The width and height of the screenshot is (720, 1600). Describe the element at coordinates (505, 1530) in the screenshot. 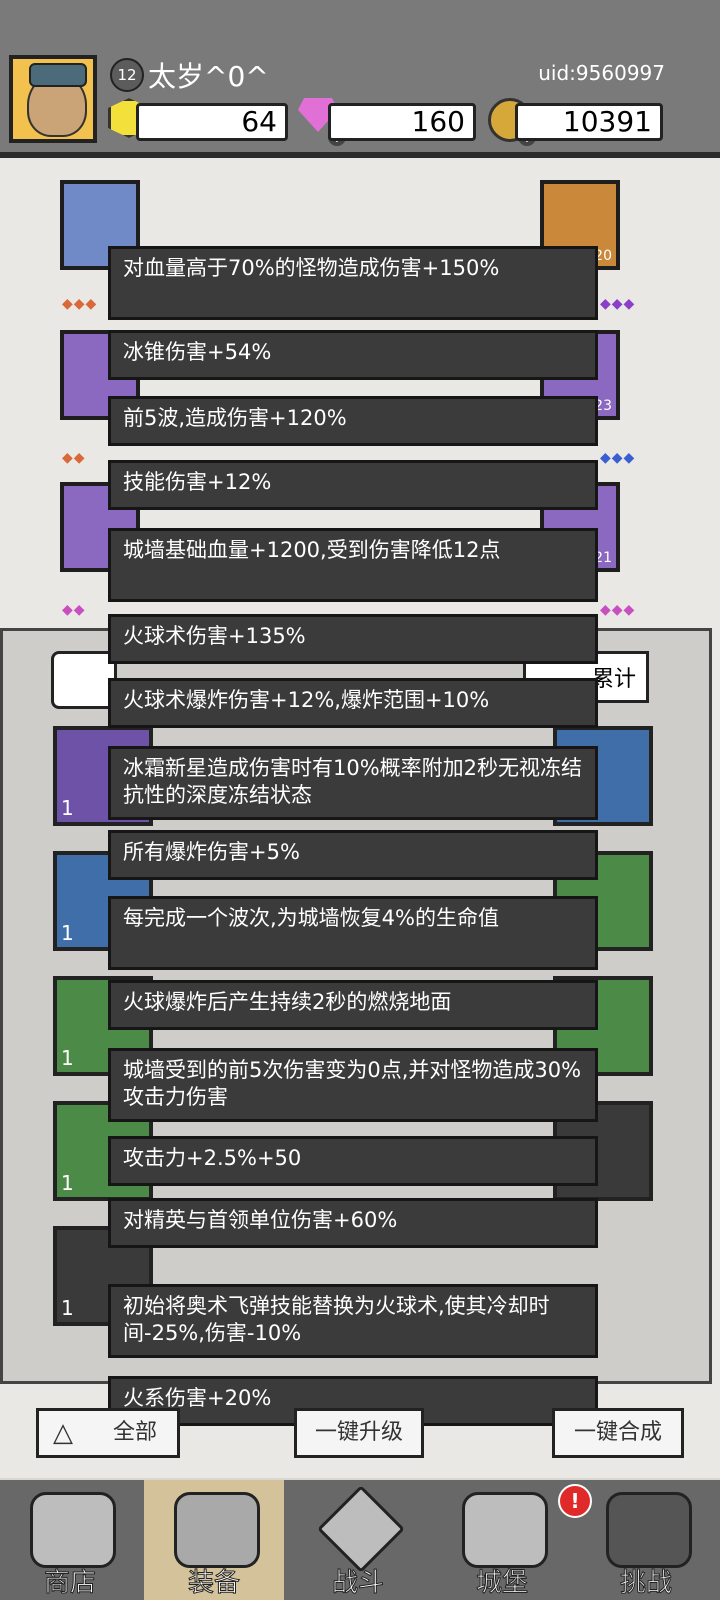

I see `castle-icon` at that location.